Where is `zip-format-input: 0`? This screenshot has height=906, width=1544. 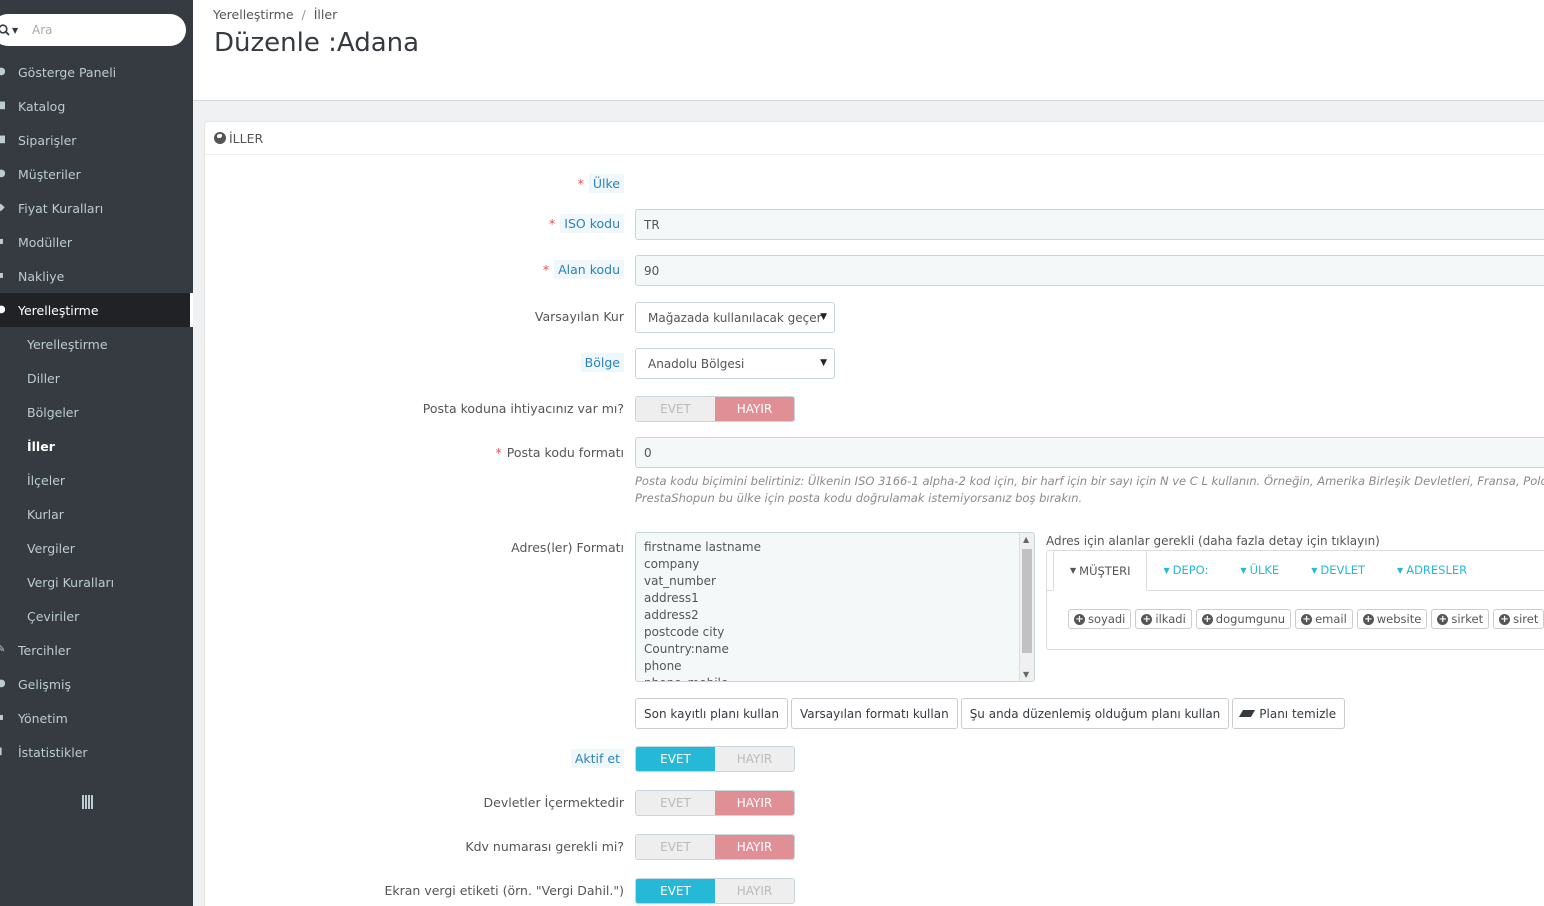 zip-format-input: 0 is located at coordinates (1089, 452).